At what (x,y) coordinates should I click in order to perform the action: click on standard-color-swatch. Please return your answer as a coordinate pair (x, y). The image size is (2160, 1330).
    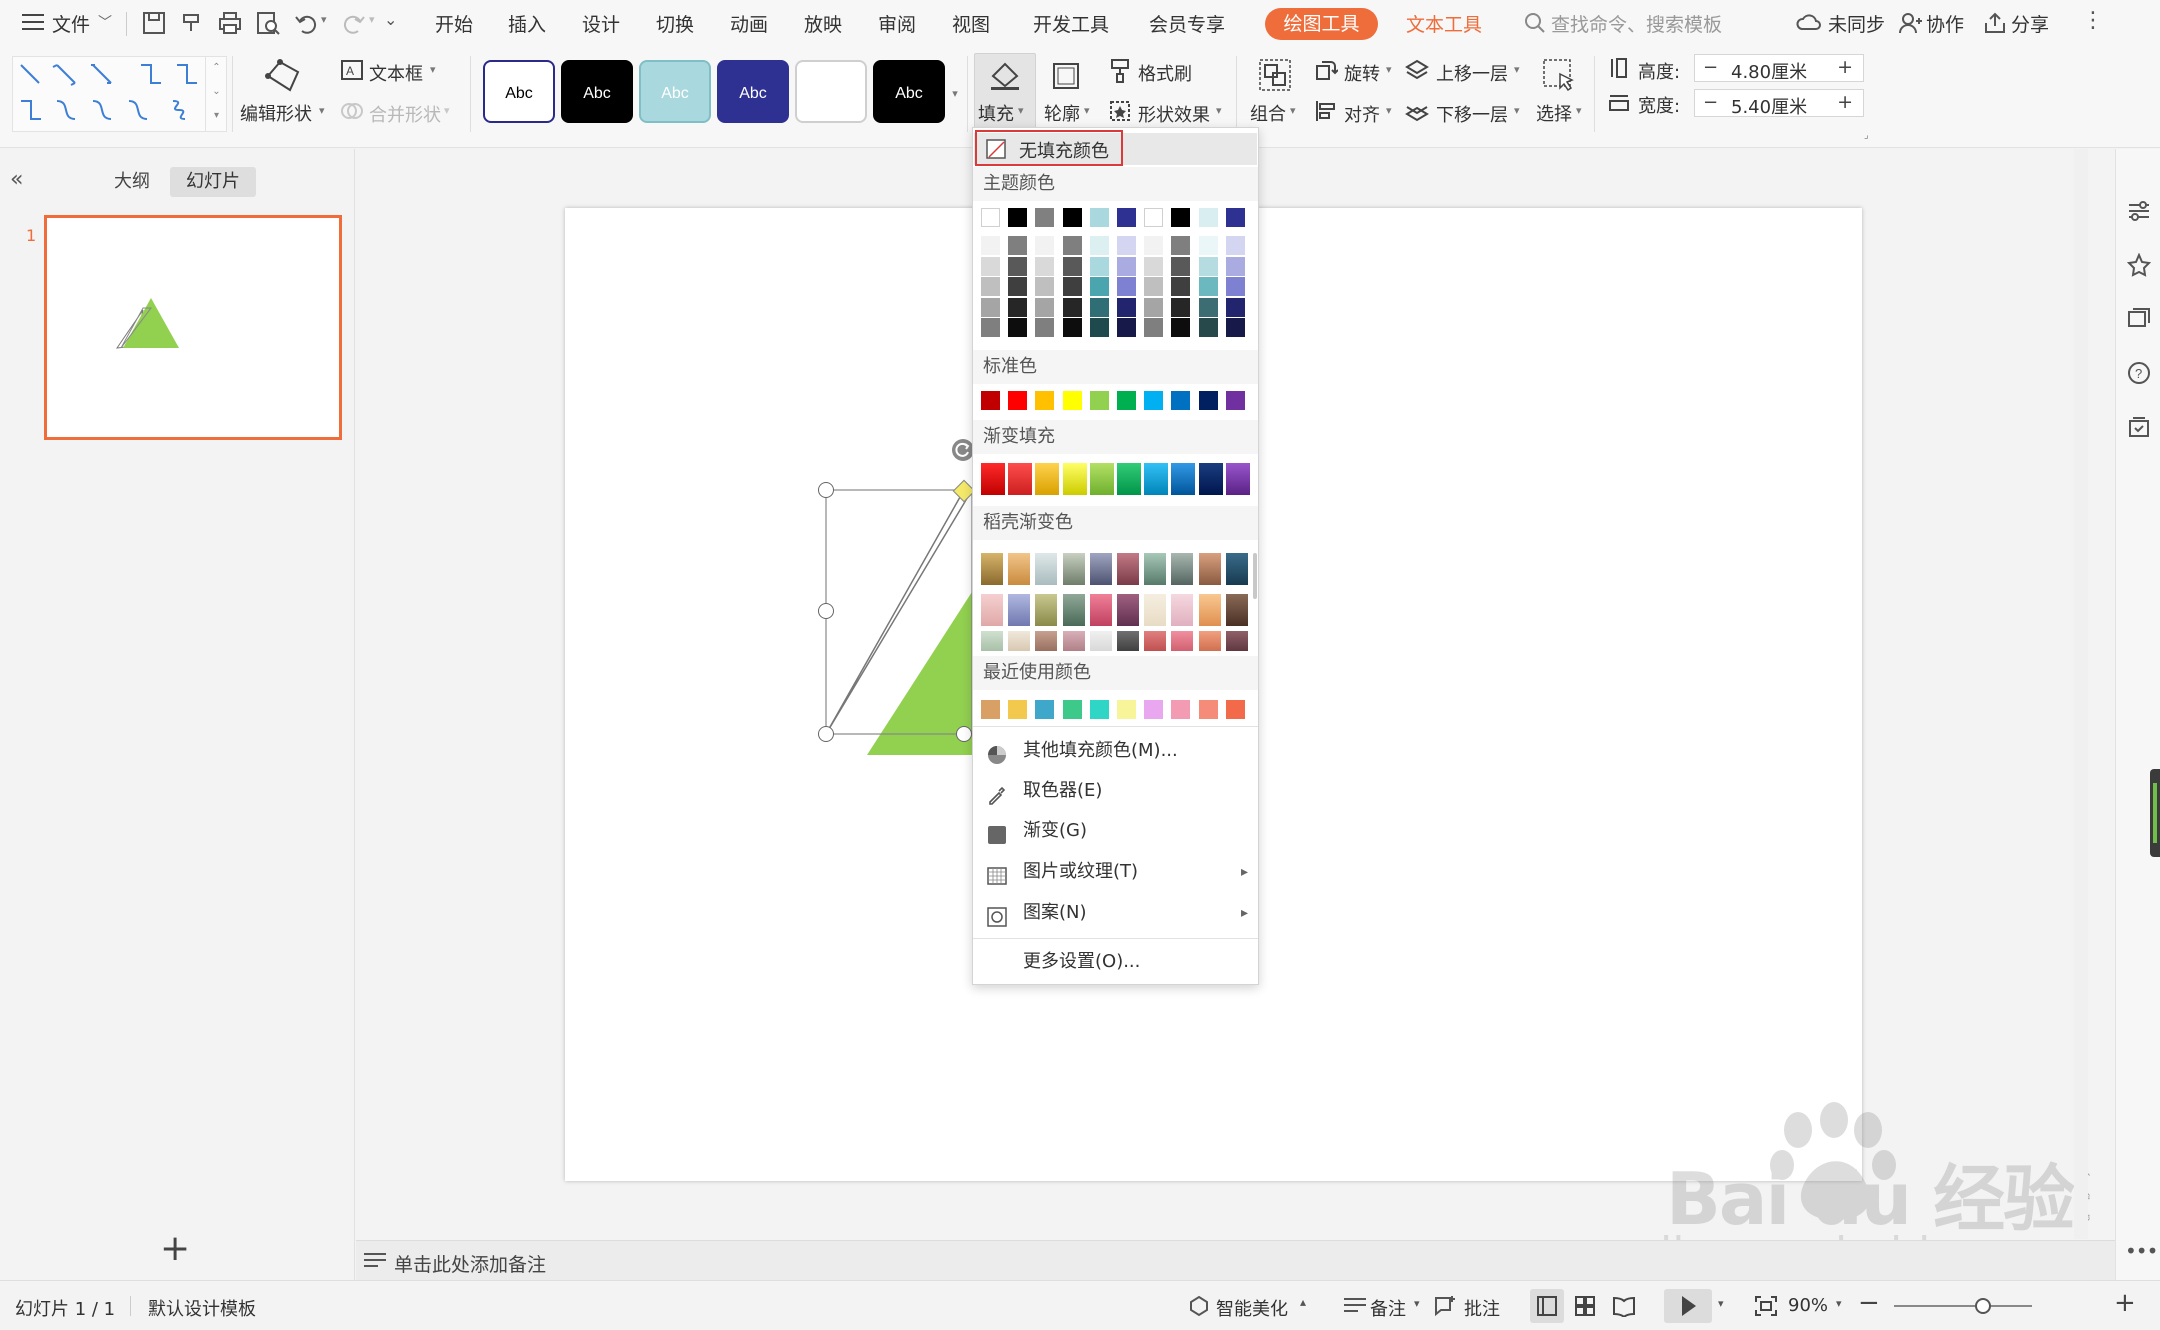
    Looking at the image, I should click on (1099, 400).